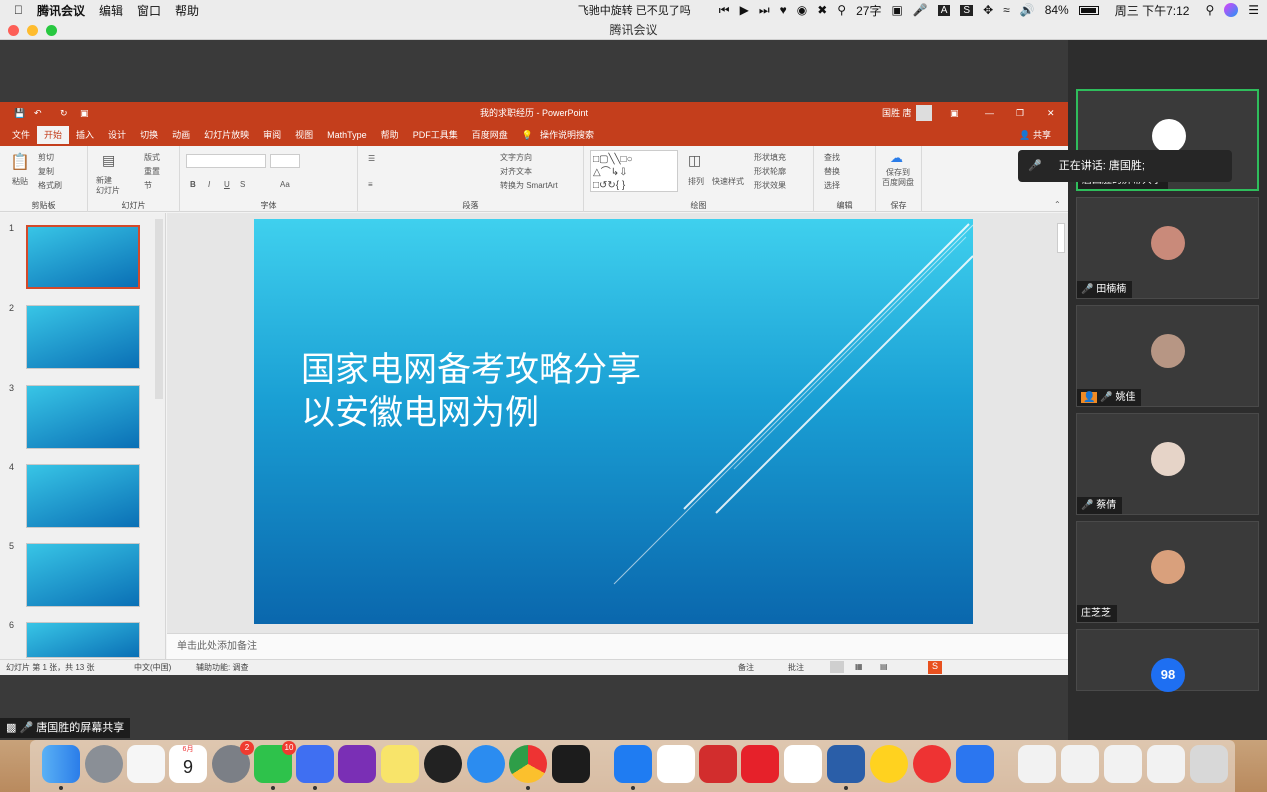  Describe the element at coordinates (884, 666) in the screenshot. I see `reading-view-icon: ▤` at that location.